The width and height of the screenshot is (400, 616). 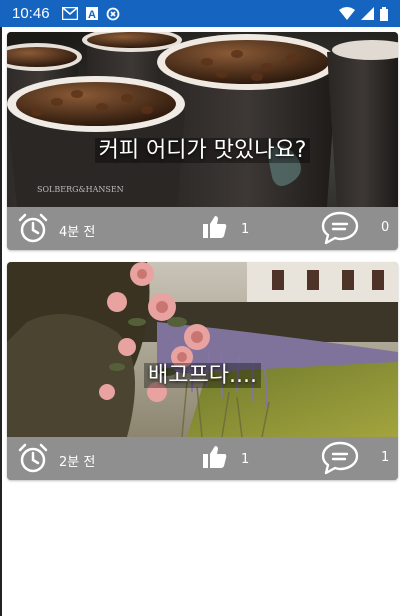 What do you see at coordinates (202, 148) in the screenshot?
I see `post-title: 커피 어디가 맛있나요?` at bounding box center [202, 148].